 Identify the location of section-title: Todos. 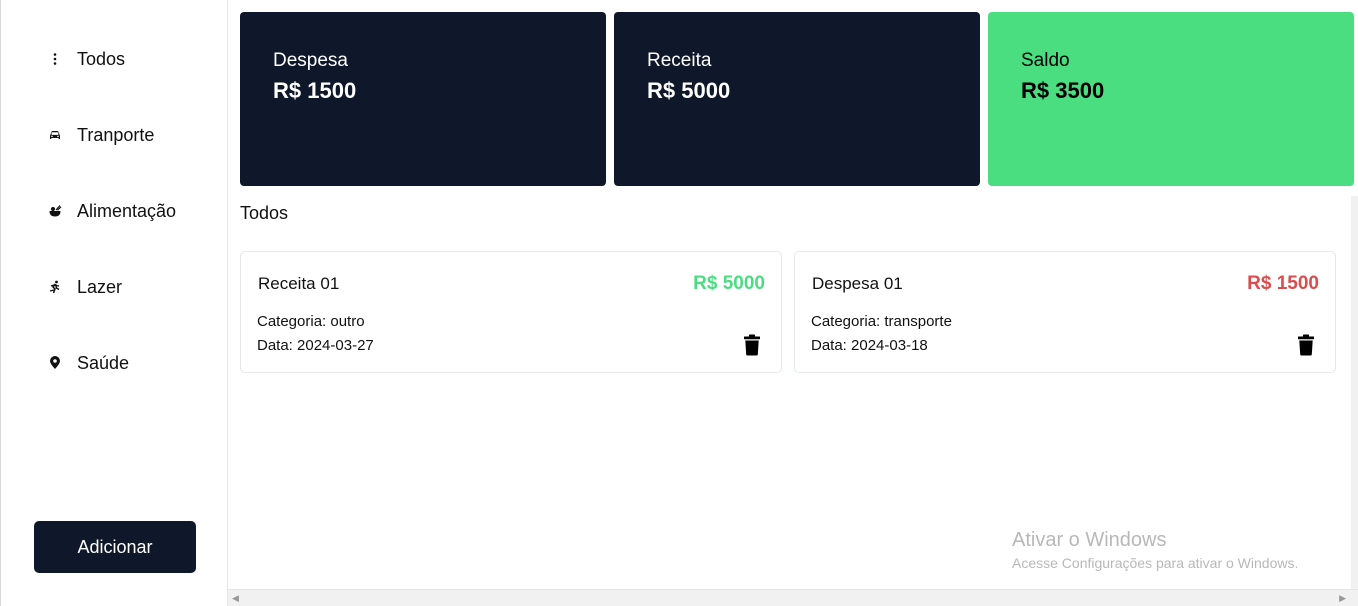
(264, 213).